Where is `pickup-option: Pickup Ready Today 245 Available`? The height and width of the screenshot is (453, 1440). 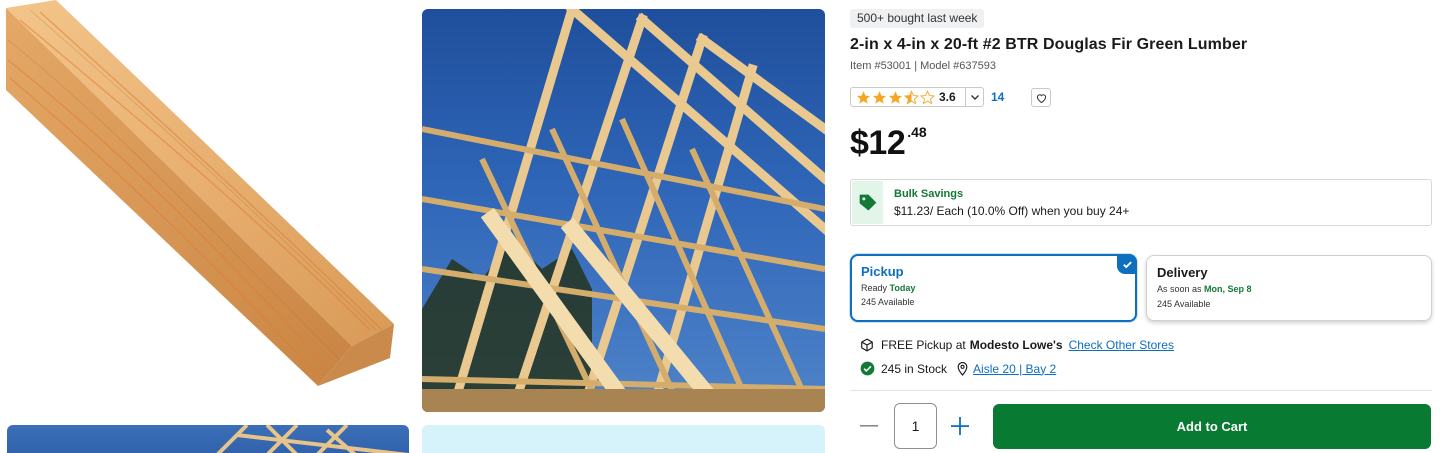
pickup-option: Pickup Ready Today 245 Available is located at coordinates (993, 288).